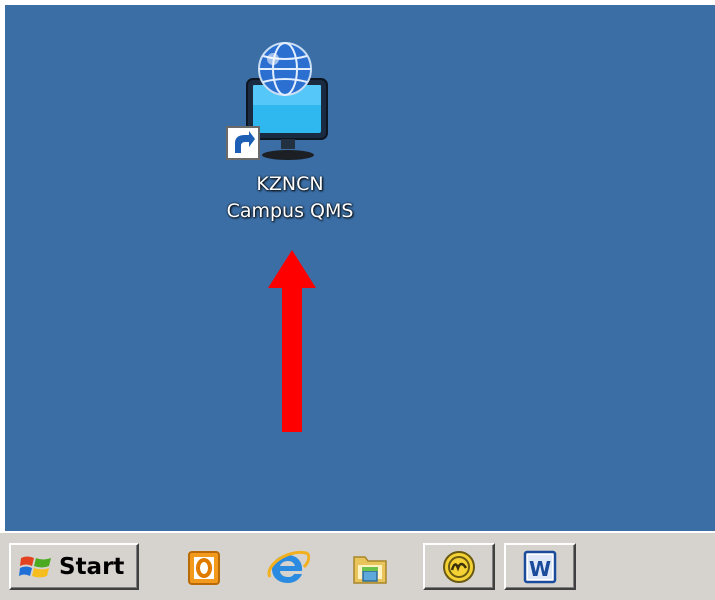  I want to click on red-arrow-up-icon, so click(292, 341).